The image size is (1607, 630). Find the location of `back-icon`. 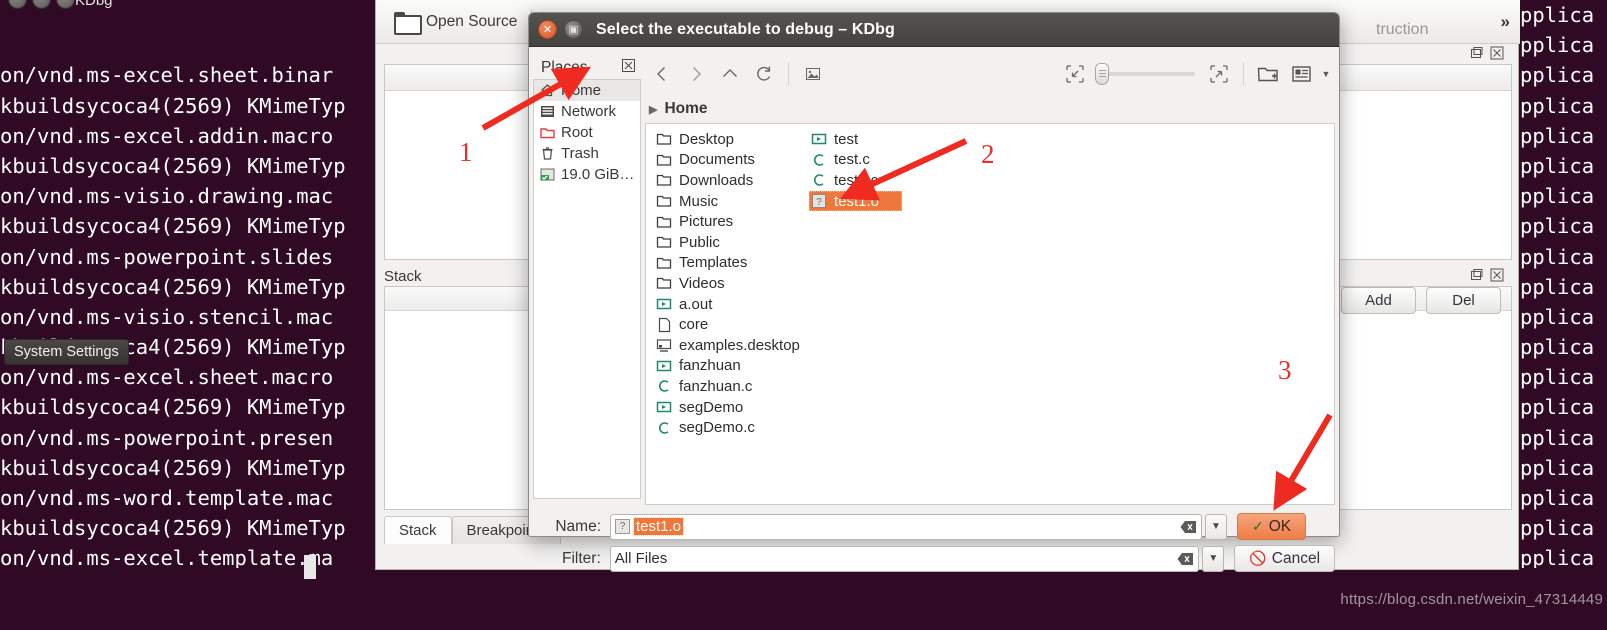

back-icon is located at coordinates (662, 74).